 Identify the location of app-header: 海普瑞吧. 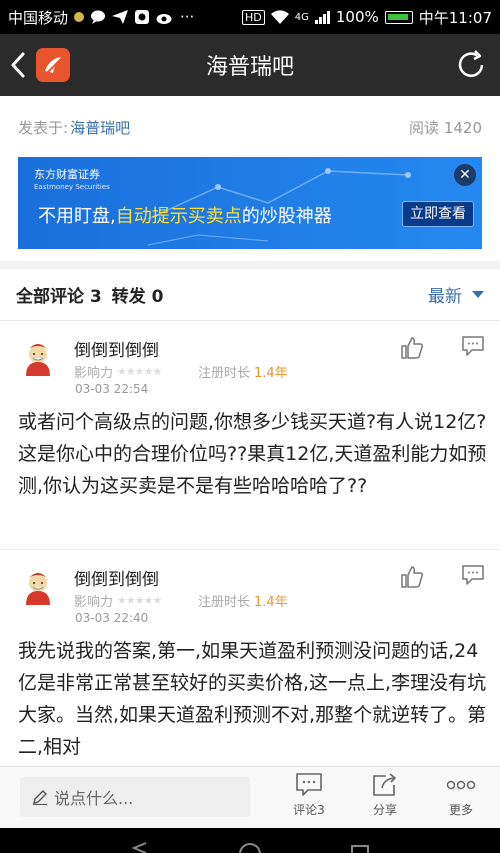
(250, 65).